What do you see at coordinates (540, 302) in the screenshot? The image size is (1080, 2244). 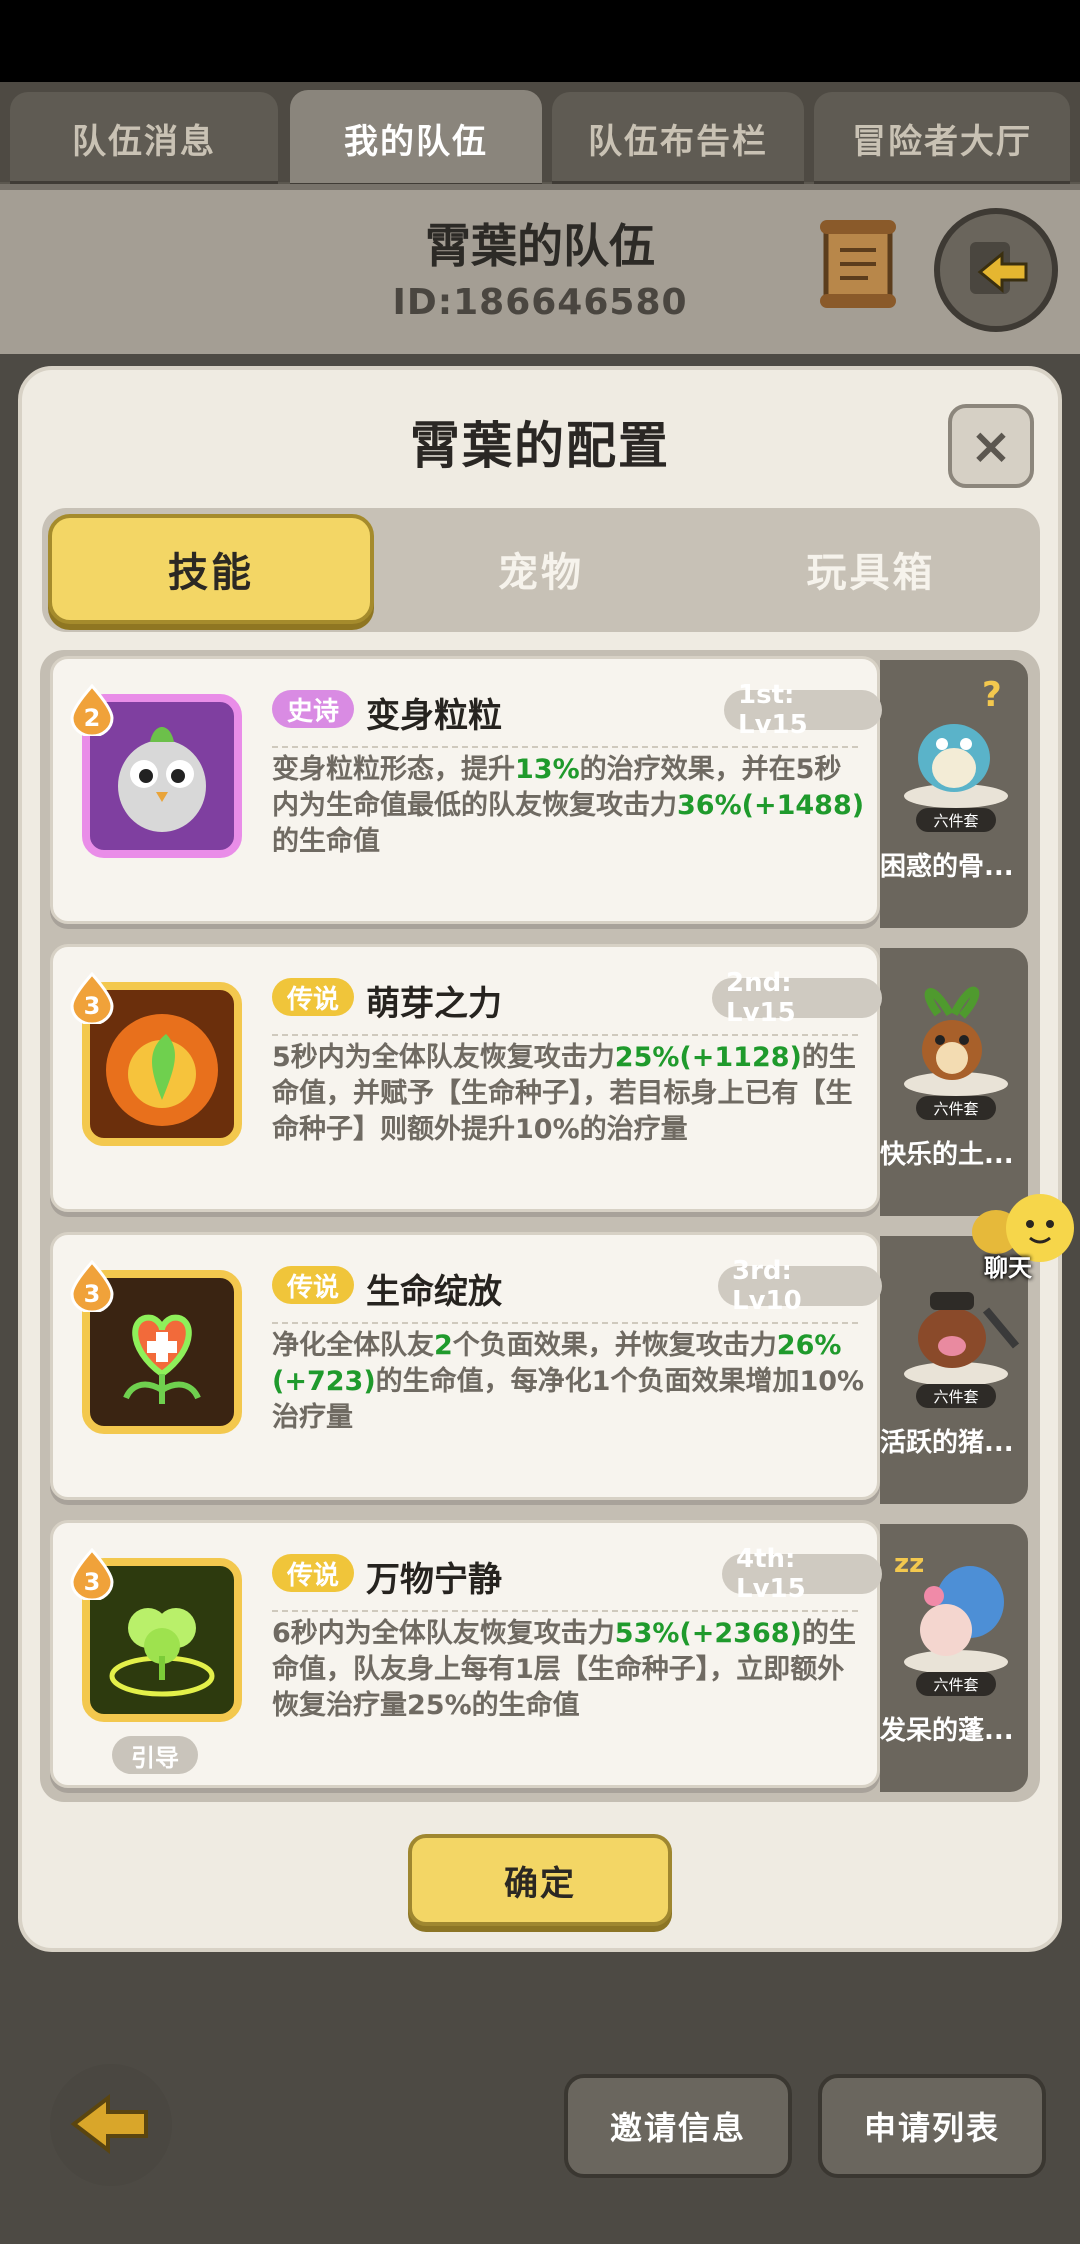 I see `team-id: ID:186646580` at bounding box center [540, 302].